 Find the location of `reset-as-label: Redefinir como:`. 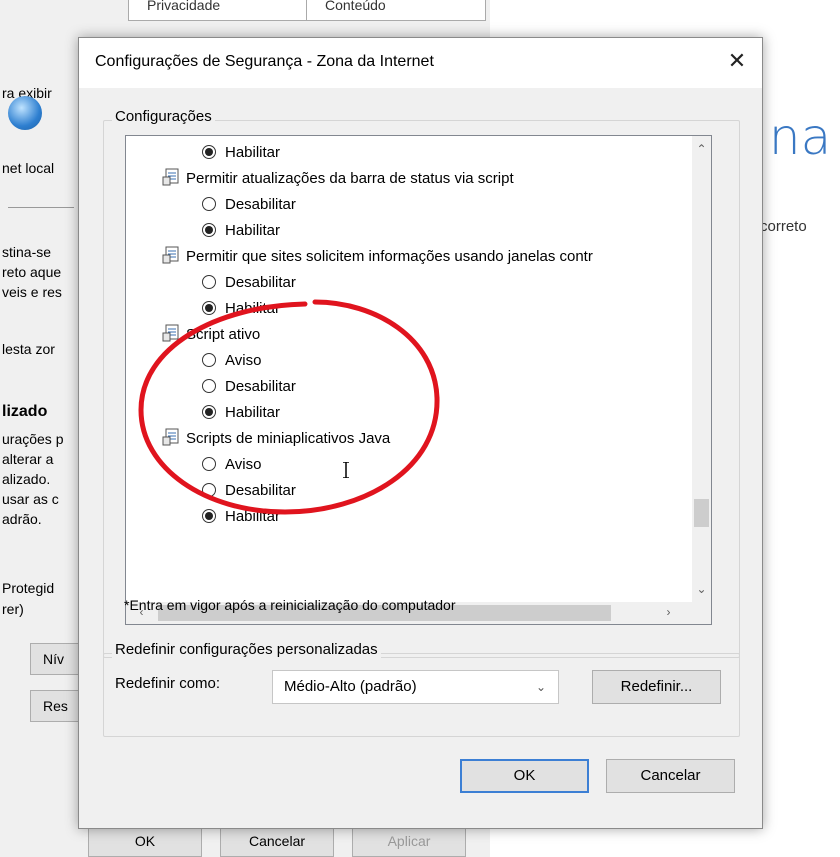

reset-as-label: Redefinir como: is located at coordinates (168, 683).